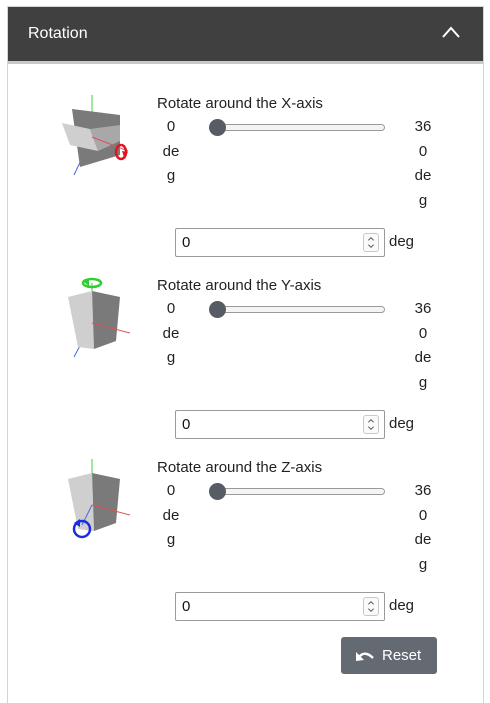 This screenshot has height=703, width=490. I want to click on rotate-z-axis-icon, so click(99, 499).